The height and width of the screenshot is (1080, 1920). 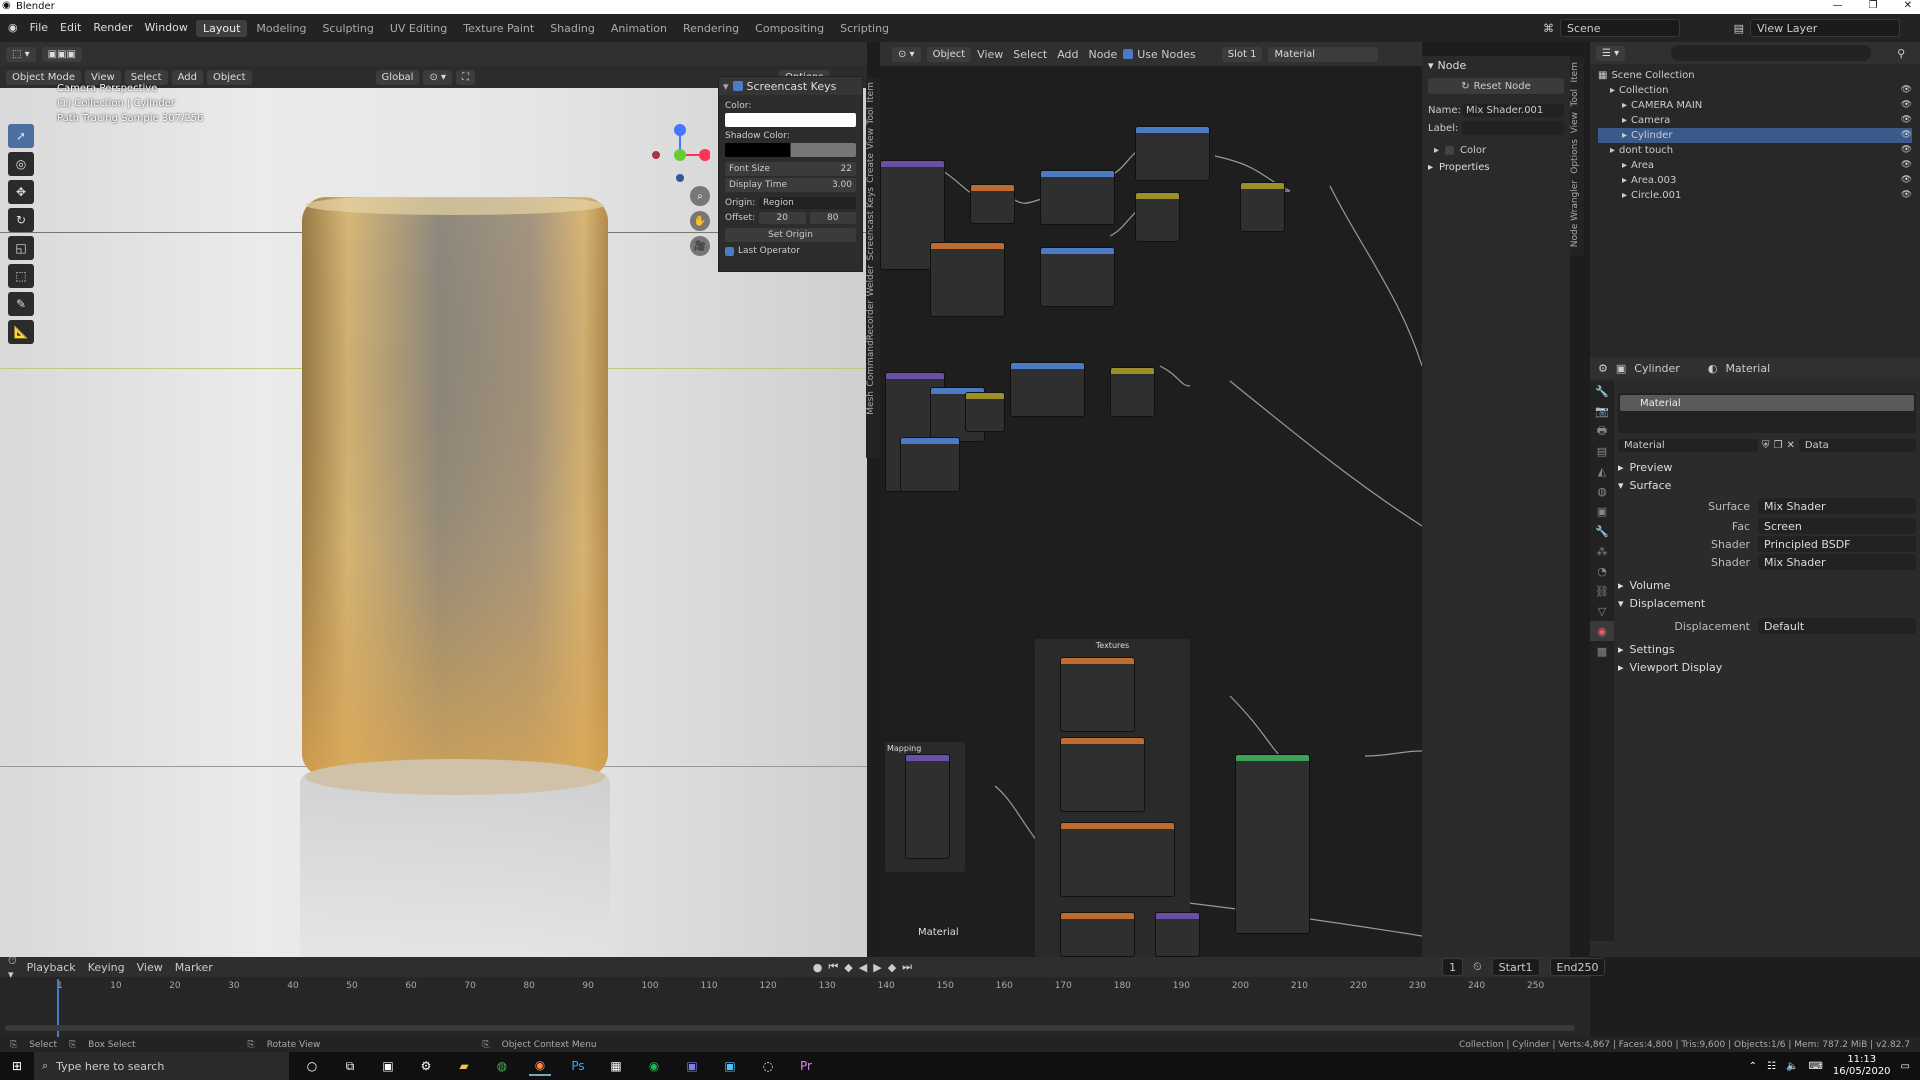 I want to click on constraints-tab-icon: ⛓, so click(x=1602, y=591).